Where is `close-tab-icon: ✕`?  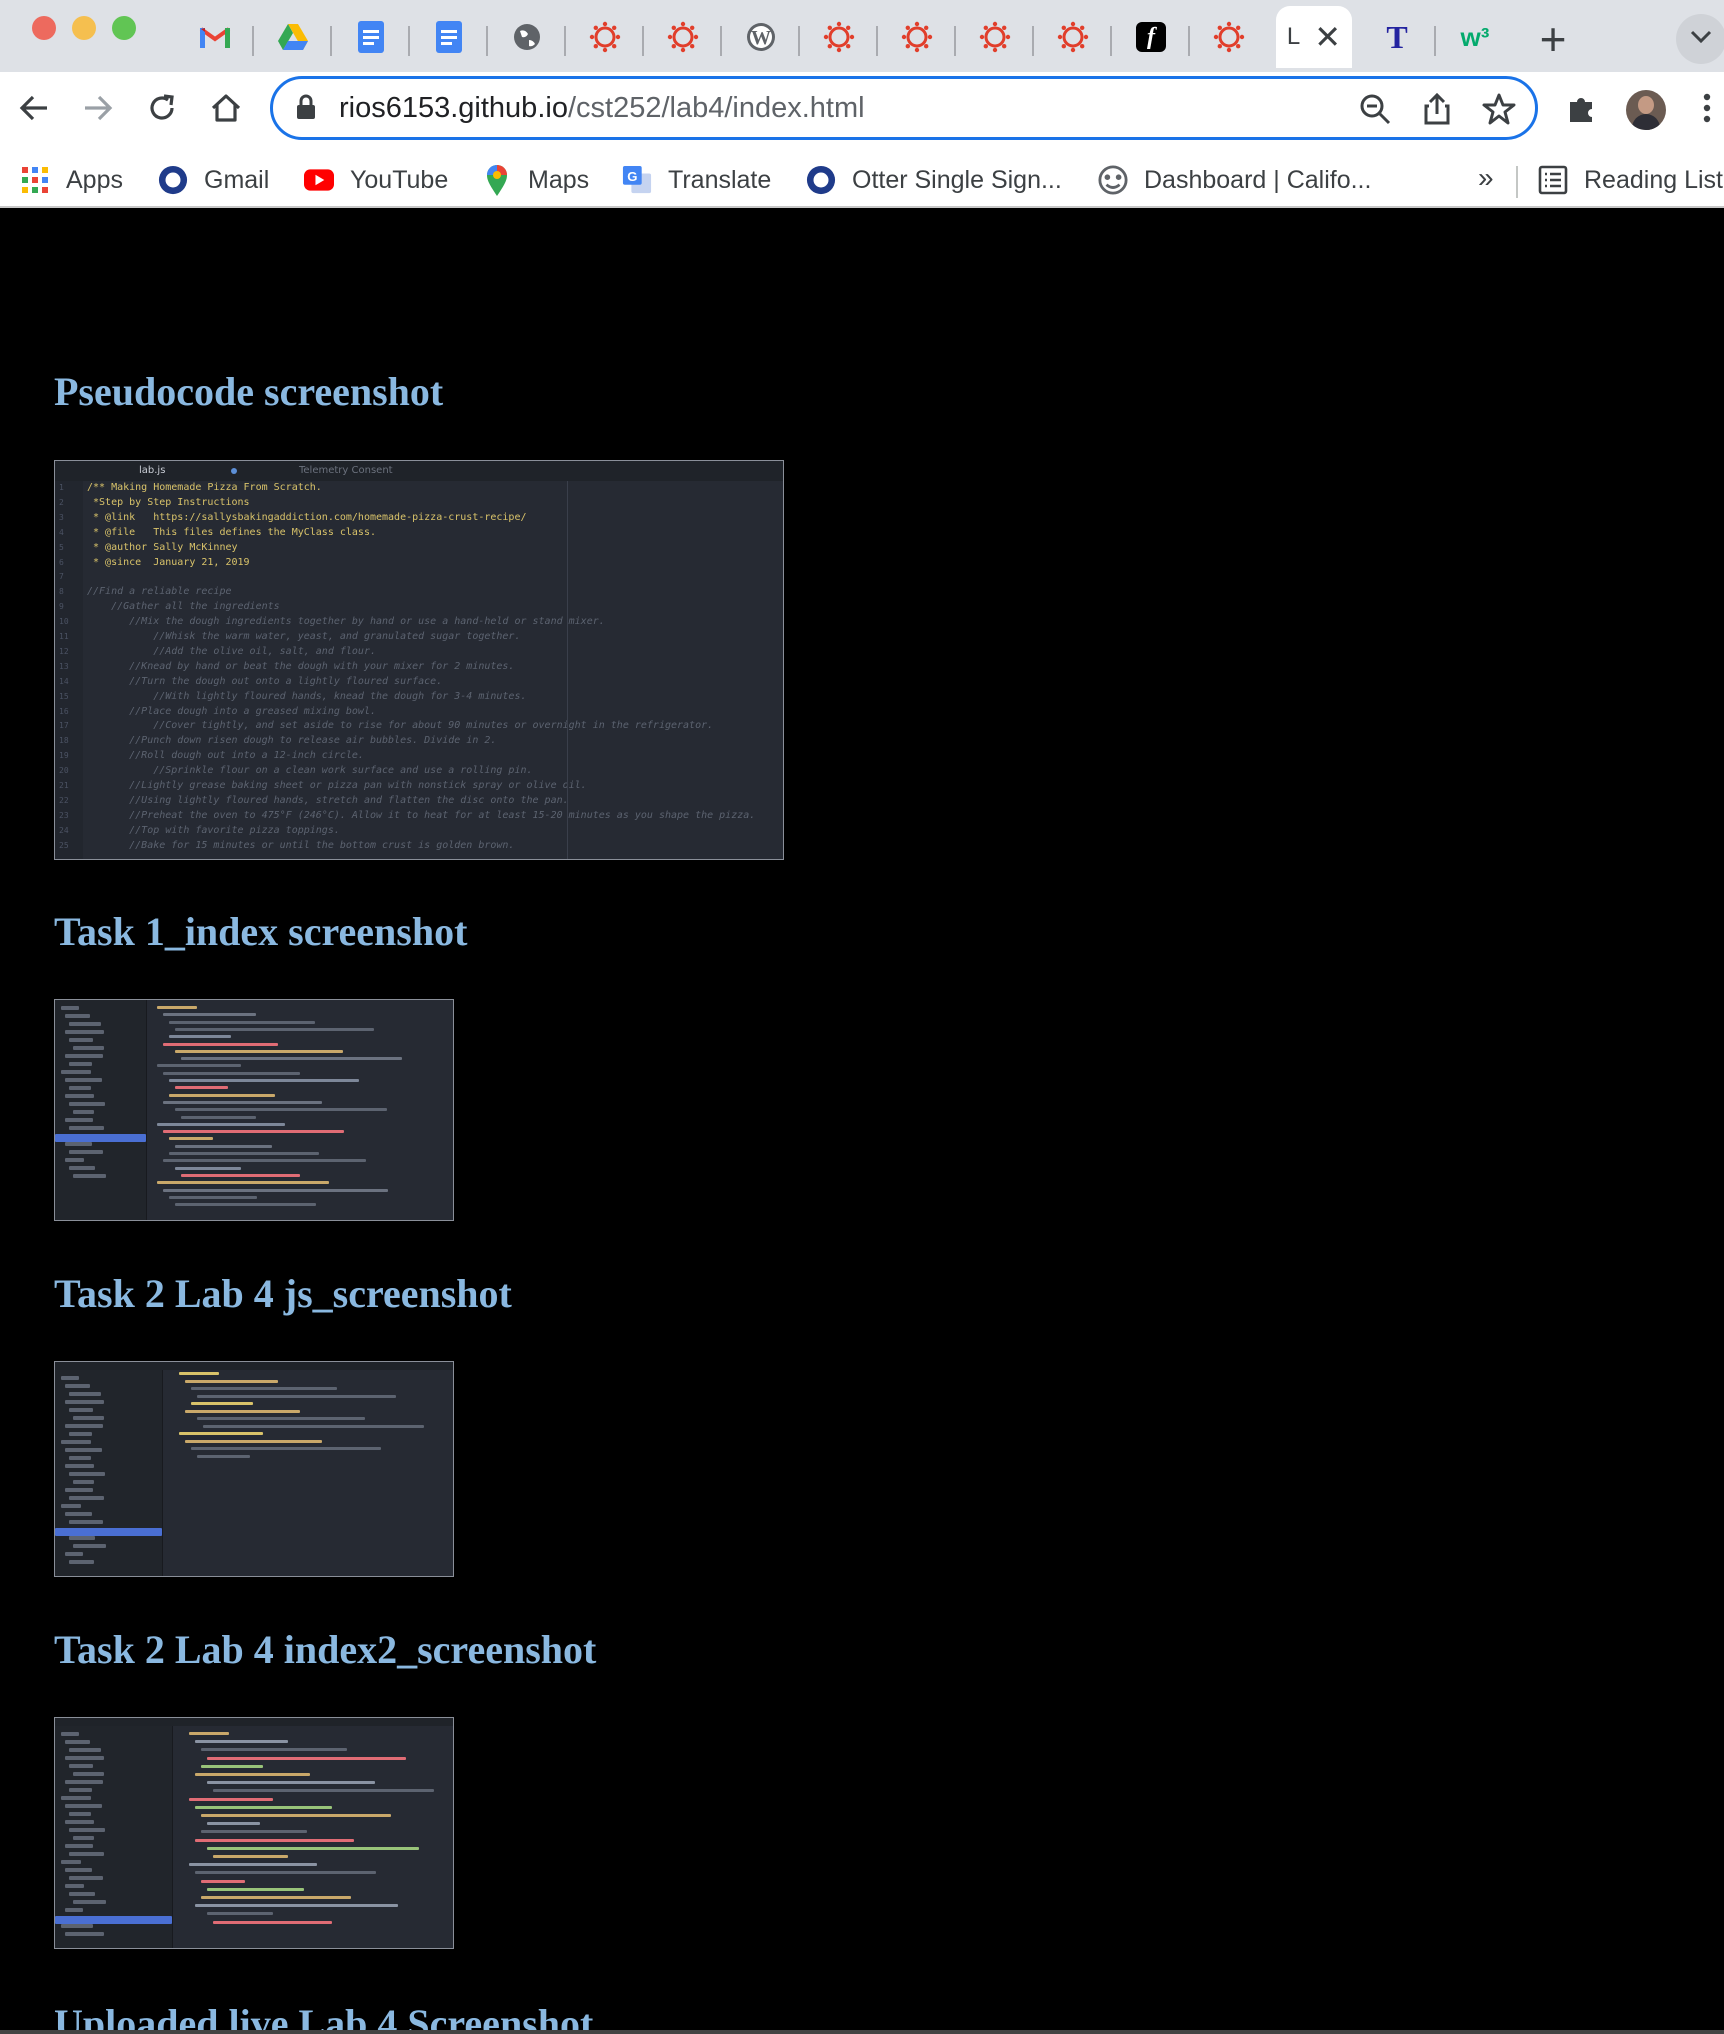 close-tab-icon: ✕ is located at coordinates (1327, 37).